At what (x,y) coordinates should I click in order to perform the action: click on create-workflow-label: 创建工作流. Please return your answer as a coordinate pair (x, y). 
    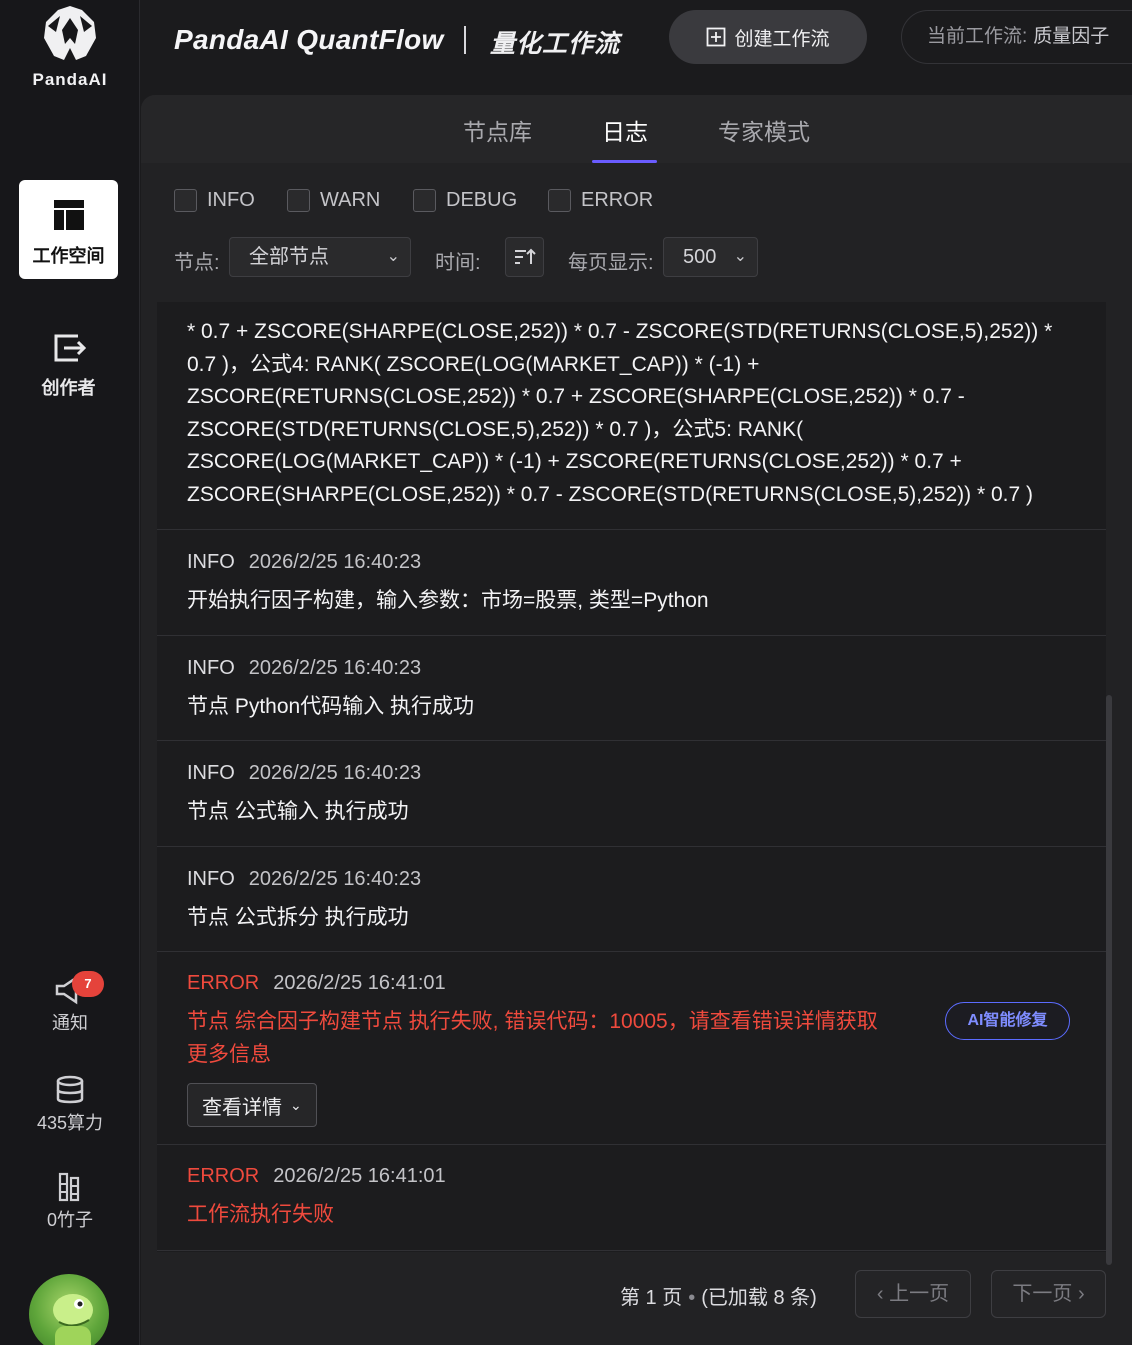
    Looking at the image, I should click on (782, 39).